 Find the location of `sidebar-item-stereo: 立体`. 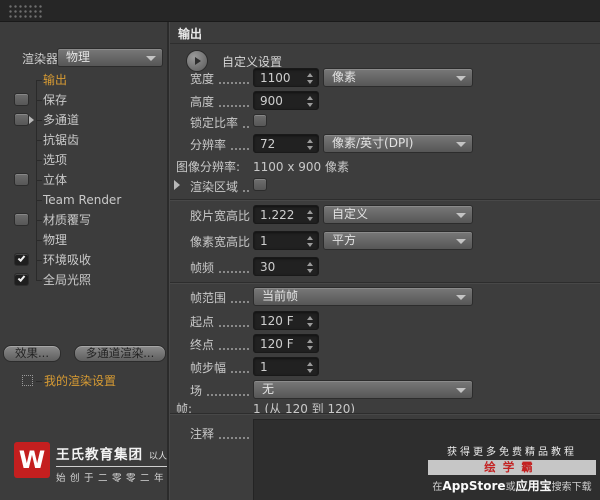

sidebar-item-stereo: 立体 is located at coordinates (83, 180).